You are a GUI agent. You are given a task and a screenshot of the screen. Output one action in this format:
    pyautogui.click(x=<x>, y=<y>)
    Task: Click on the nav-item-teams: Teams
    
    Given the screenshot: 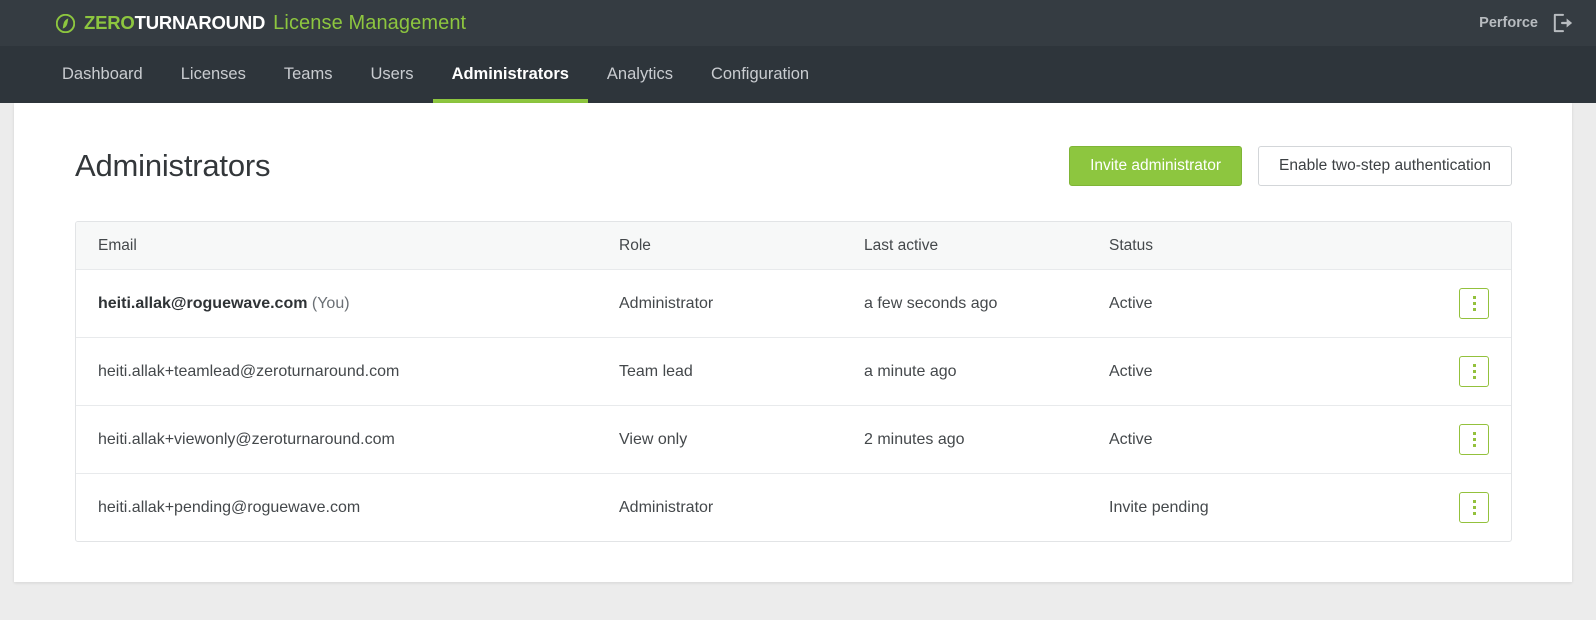 What is the action you would take?
    pyautogui.click(x=308, y=74)
    